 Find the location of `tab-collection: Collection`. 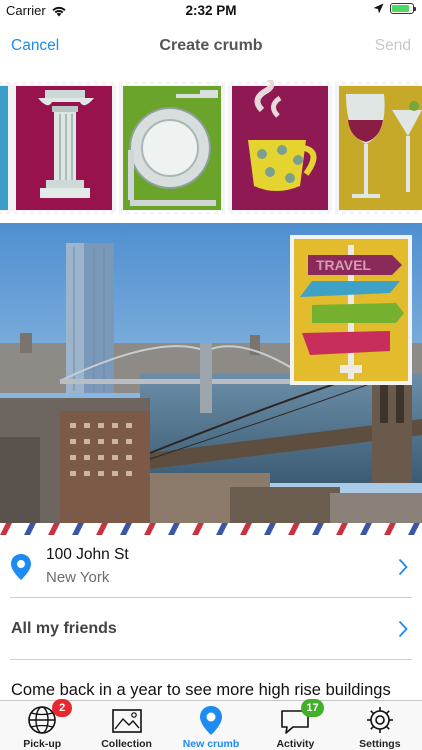

tab-collection: Collection is located at coordinates (126, 725).